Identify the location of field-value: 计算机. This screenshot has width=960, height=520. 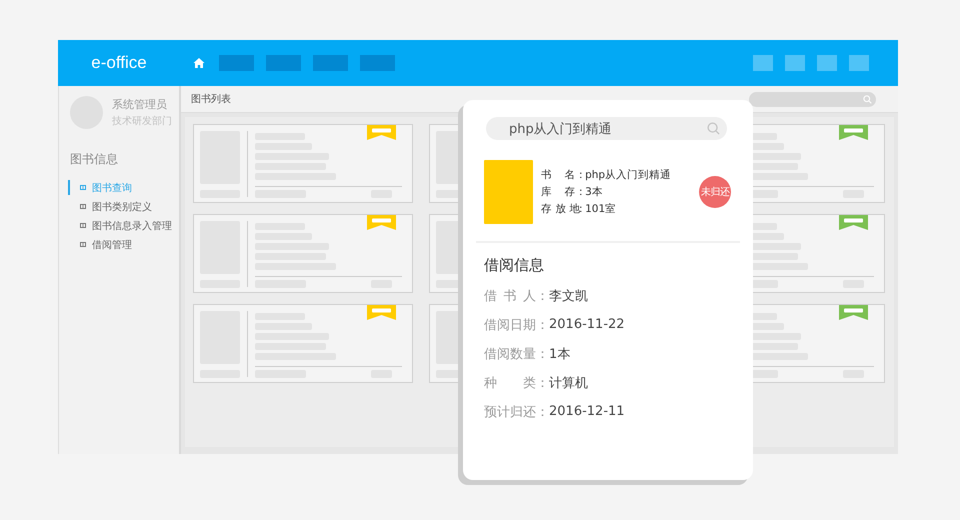
(568, 383).